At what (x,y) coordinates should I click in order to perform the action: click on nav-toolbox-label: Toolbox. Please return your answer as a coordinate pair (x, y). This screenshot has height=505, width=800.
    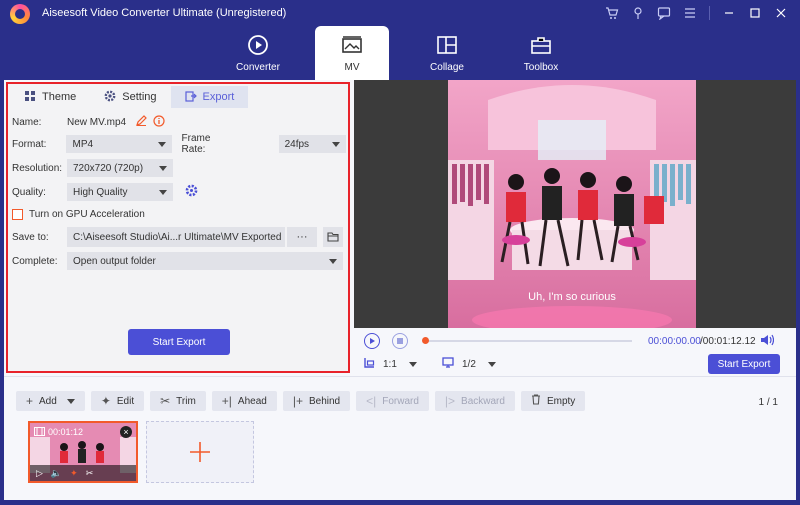
    Looking at the image, I should click on (541, 67).